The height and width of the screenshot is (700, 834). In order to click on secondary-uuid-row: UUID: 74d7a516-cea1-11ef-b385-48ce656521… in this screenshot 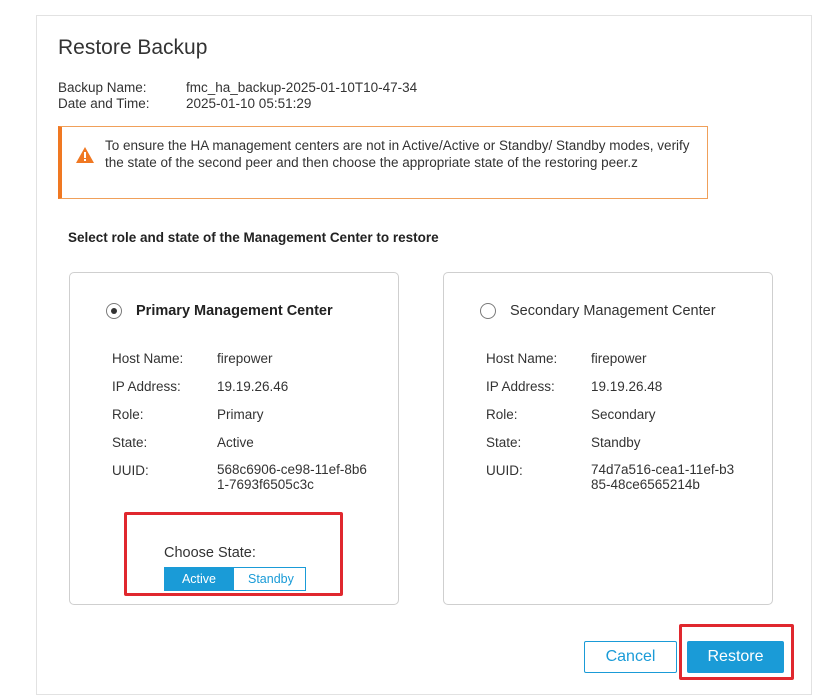, I will do `click(613, 477)`.